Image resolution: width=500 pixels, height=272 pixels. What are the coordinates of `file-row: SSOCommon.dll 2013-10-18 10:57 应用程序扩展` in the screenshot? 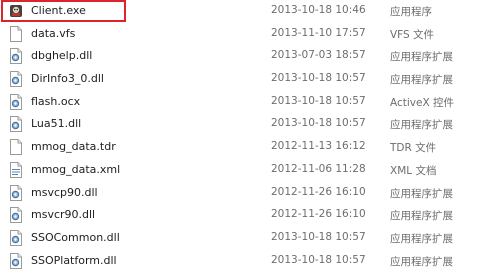 It's located at (250, 238).